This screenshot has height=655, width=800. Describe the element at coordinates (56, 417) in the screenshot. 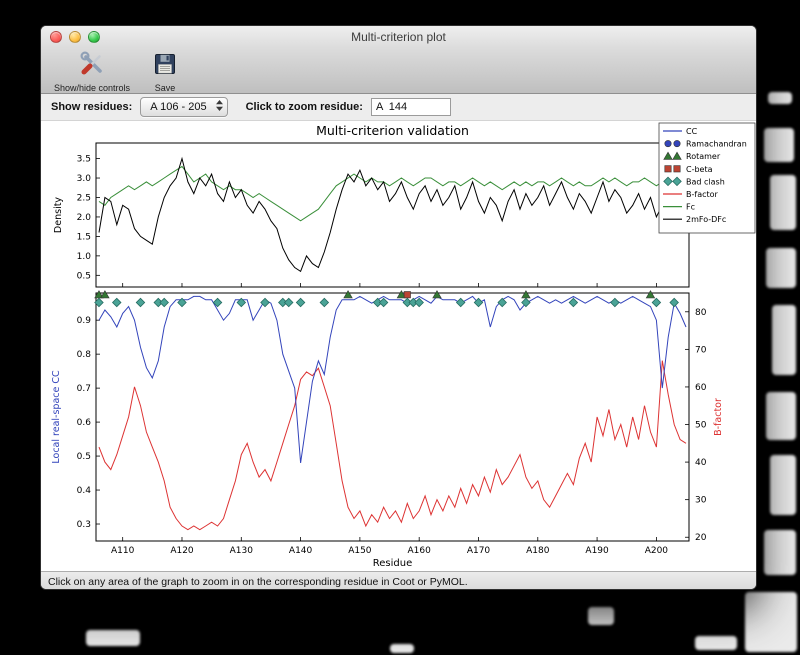

I see `svg-text: Local real-space CC` at that location.